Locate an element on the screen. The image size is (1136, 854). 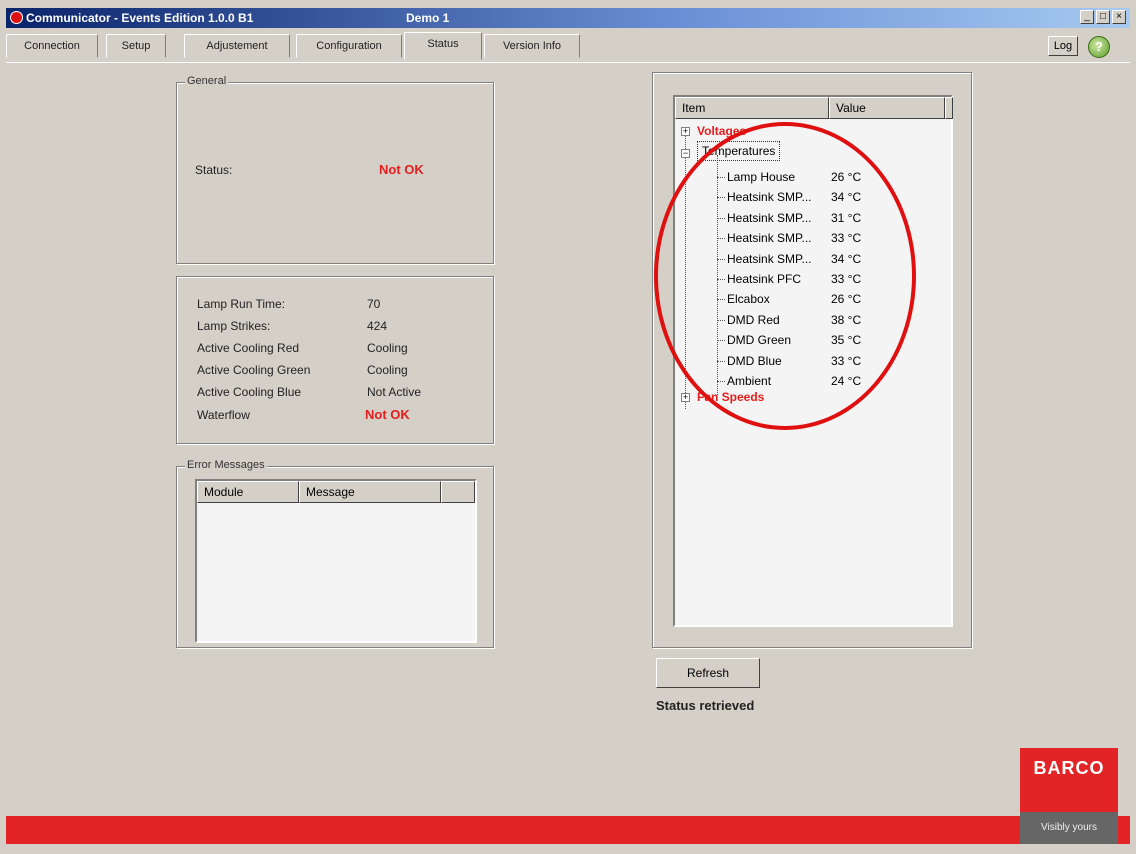
help-icon: ? is located at coordinates (1099, 47).